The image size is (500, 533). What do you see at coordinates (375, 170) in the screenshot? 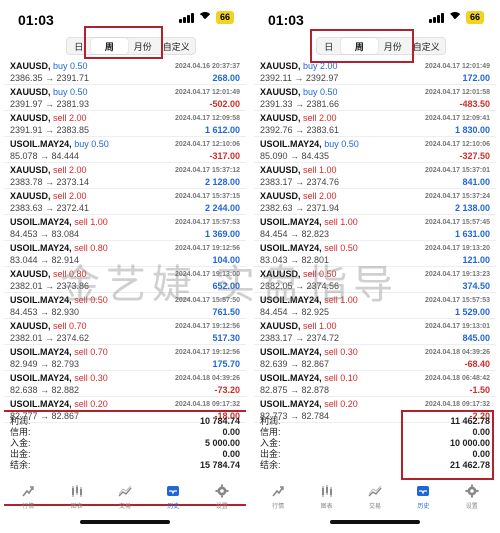
I see `trade-row-header: XAUUSD, sell 1.00 2024.04.17 15:37:01` at bounding box center [375, 170].